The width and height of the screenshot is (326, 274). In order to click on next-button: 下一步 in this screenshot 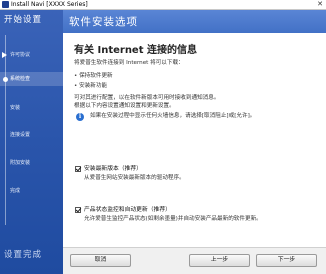, I will do `click(286, 260)`.